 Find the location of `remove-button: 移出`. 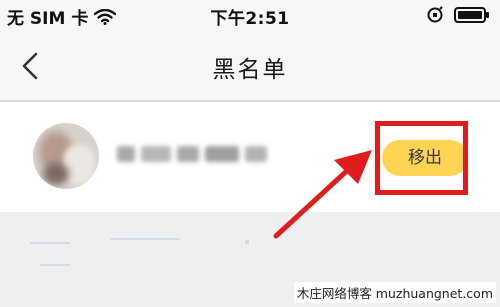

remove-button: 移出 is located at coordinates (425, 158).